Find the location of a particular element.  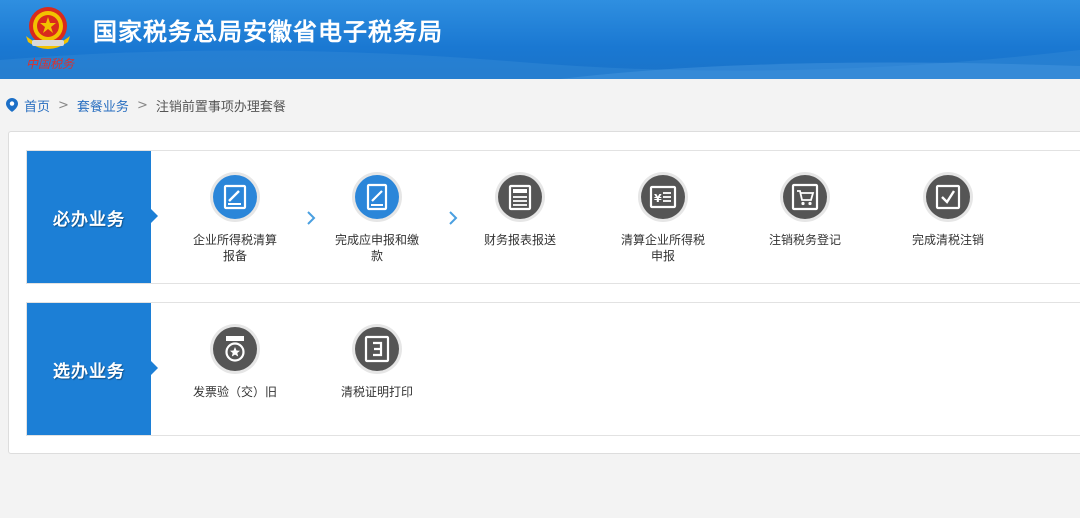

step-label: 清税证明打印 is located at coordinates (376, 392).